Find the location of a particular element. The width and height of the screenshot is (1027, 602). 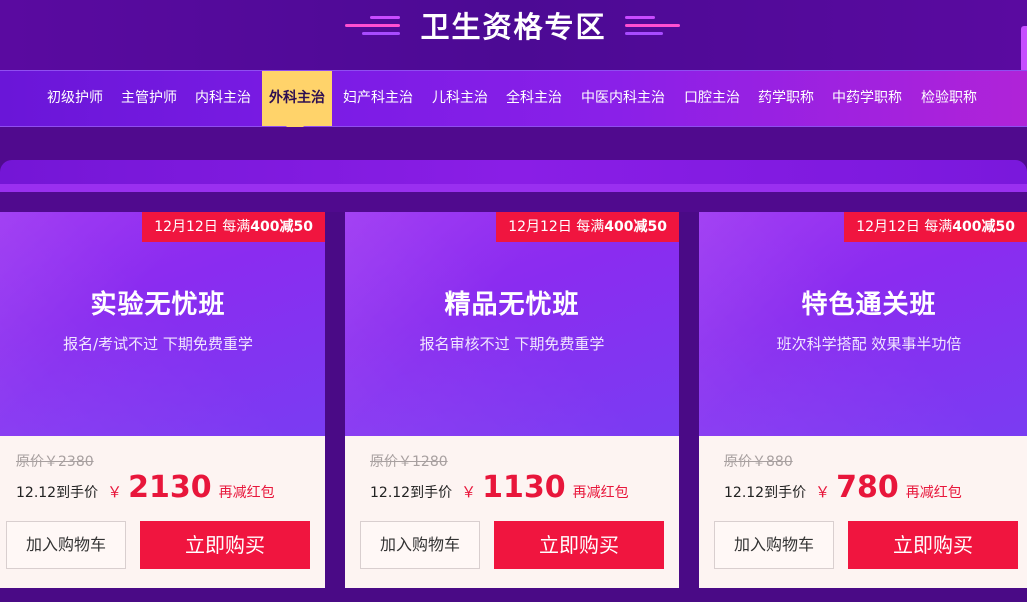

card-title: 实验无忧班 is located at coordinates (158, 305).